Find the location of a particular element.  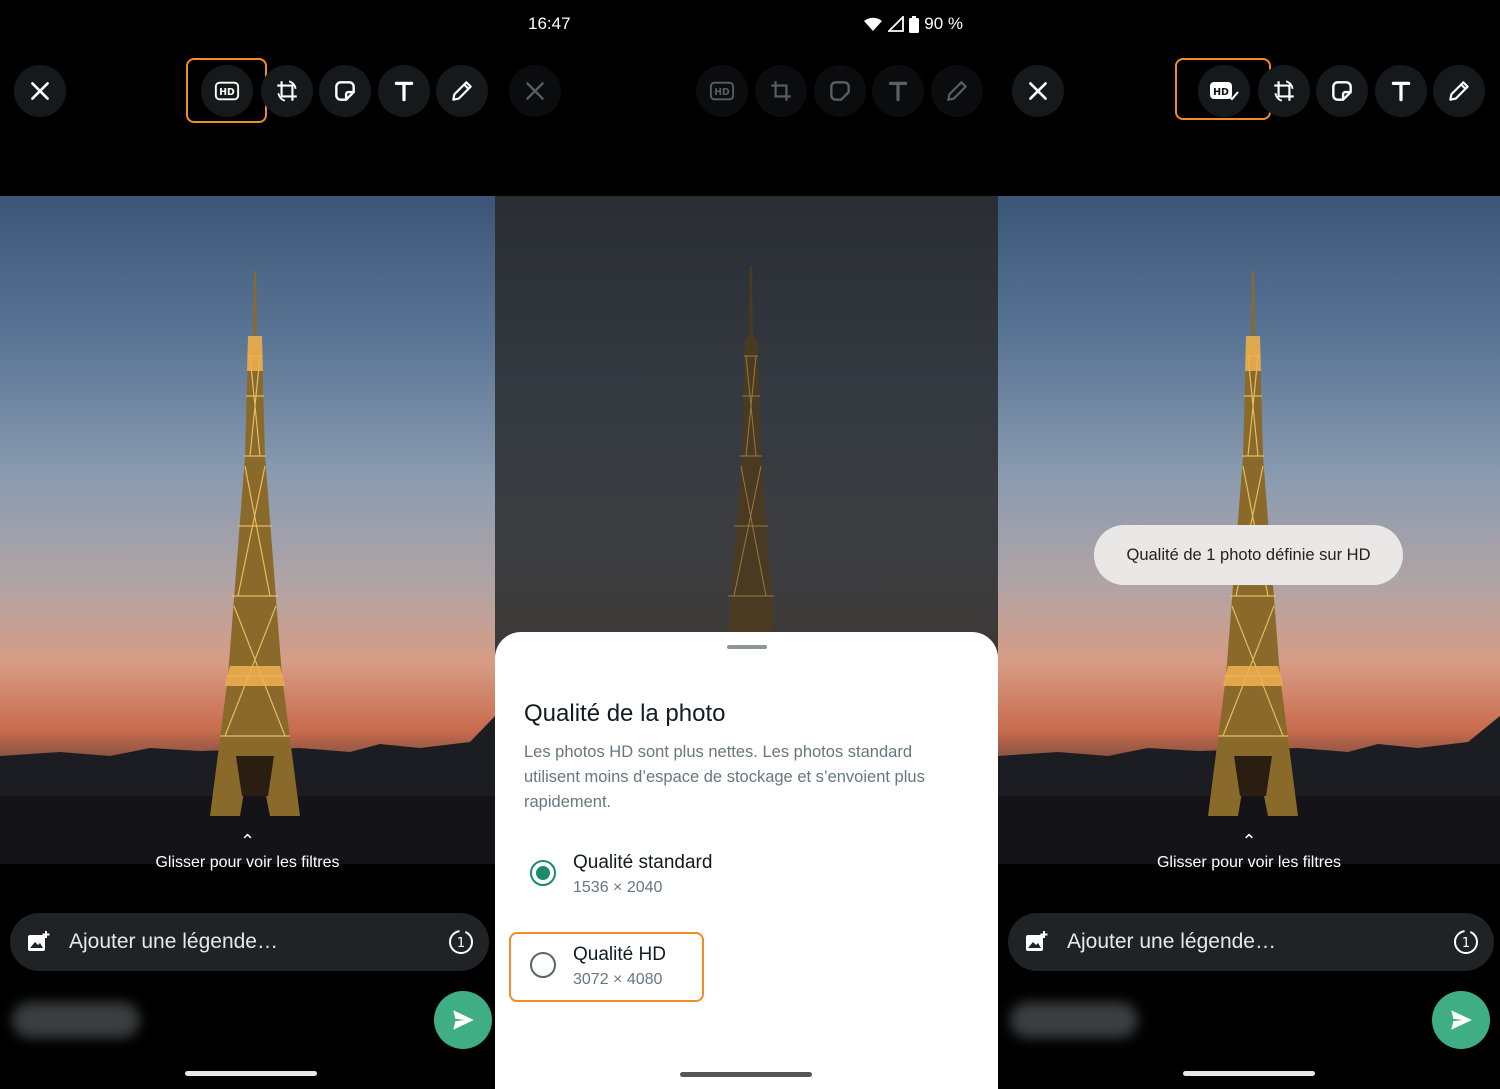

radio-hd is located at coordinates (543, 965).